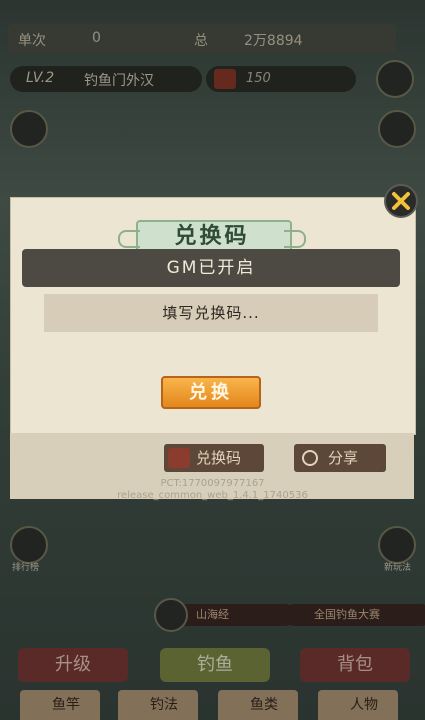 Image resolution: width=425 pixels, height=720 pixels. What do you see at coordinates (219, 458) in the screenshot?
I see `redeem-code-label: 兑换码` at bounding box center [219, 458].